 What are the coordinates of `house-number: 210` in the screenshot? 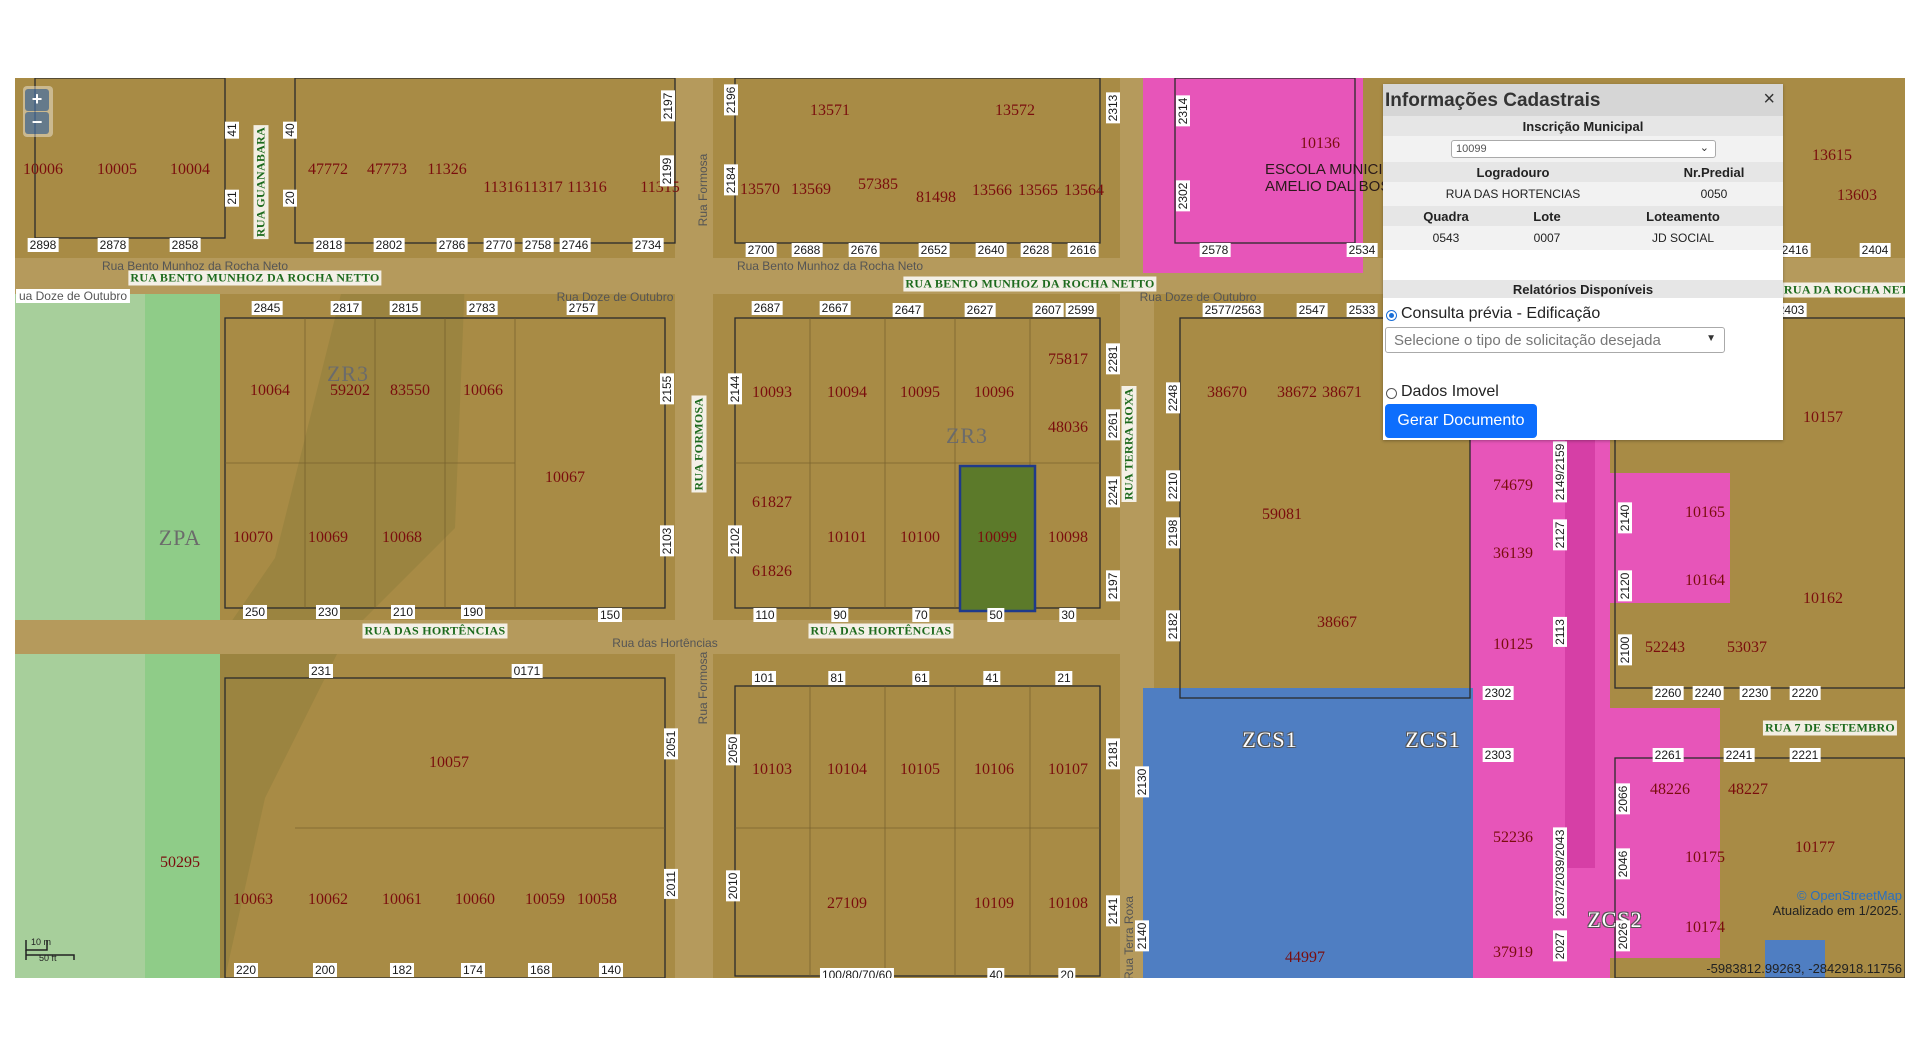 It's located at (403, 612).